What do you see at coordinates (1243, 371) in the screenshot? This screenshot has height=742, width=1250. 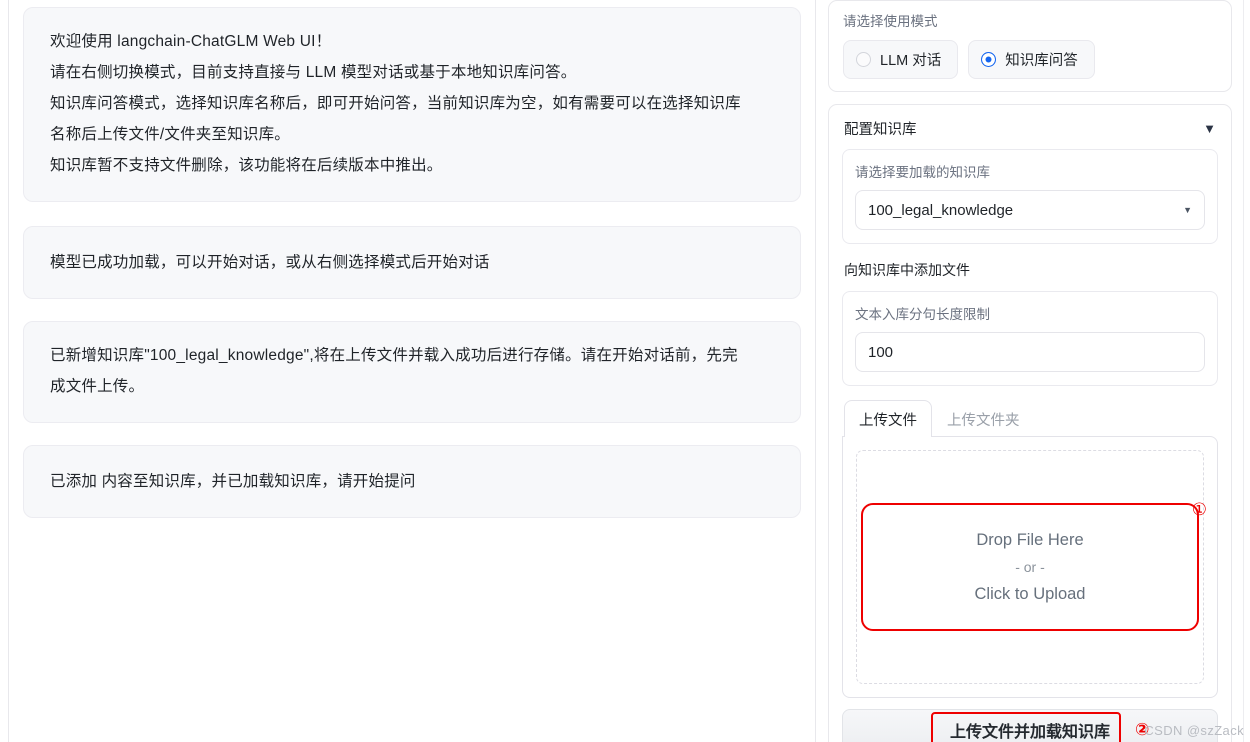 I see `right-edge-divider` at bounding box center [1243, 371].